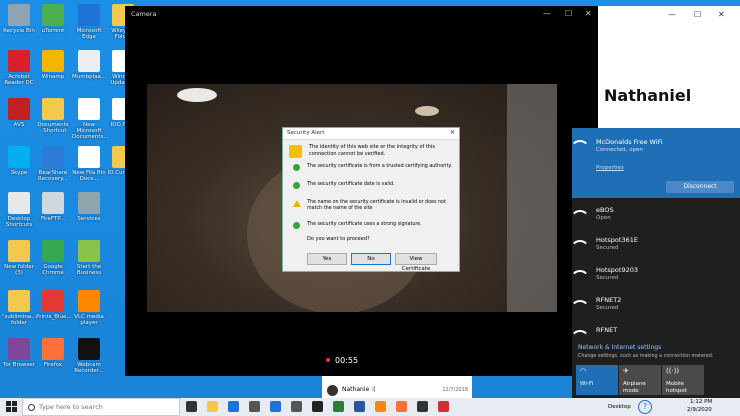  Describe the element at coordinates (338, 406) in the screenshot. I see `spreadsheet-icon` at that location.